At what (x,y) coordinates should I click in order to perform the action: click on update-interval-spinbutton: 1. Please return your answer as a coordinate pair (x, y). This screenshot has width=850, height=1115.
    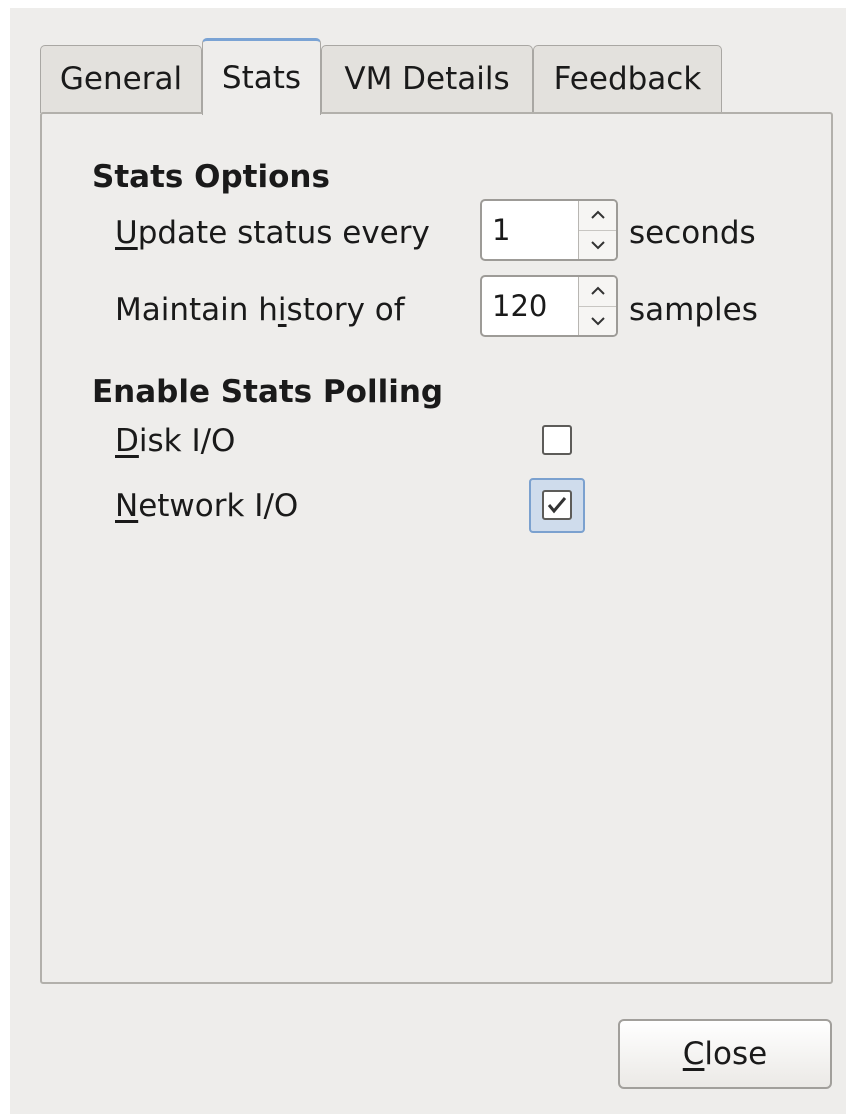
    Looking at the image, I should click on (549, 230).